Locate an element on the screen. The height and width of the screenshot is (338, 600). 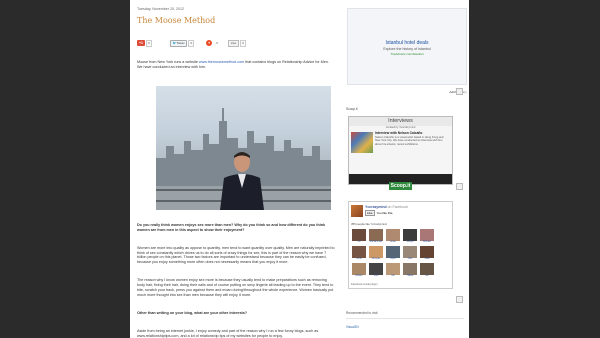
fb-fan-name: Ryan is located at coordinates (393, 259).